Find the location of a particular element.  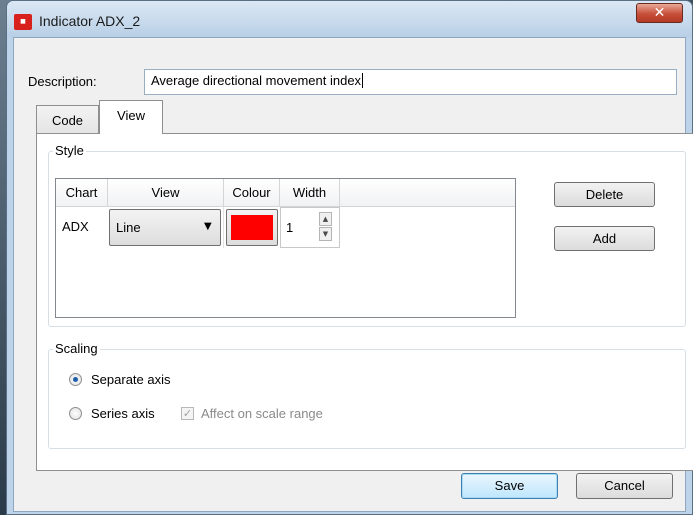

cell-chart: ADX is located at coordinates (75, 226).